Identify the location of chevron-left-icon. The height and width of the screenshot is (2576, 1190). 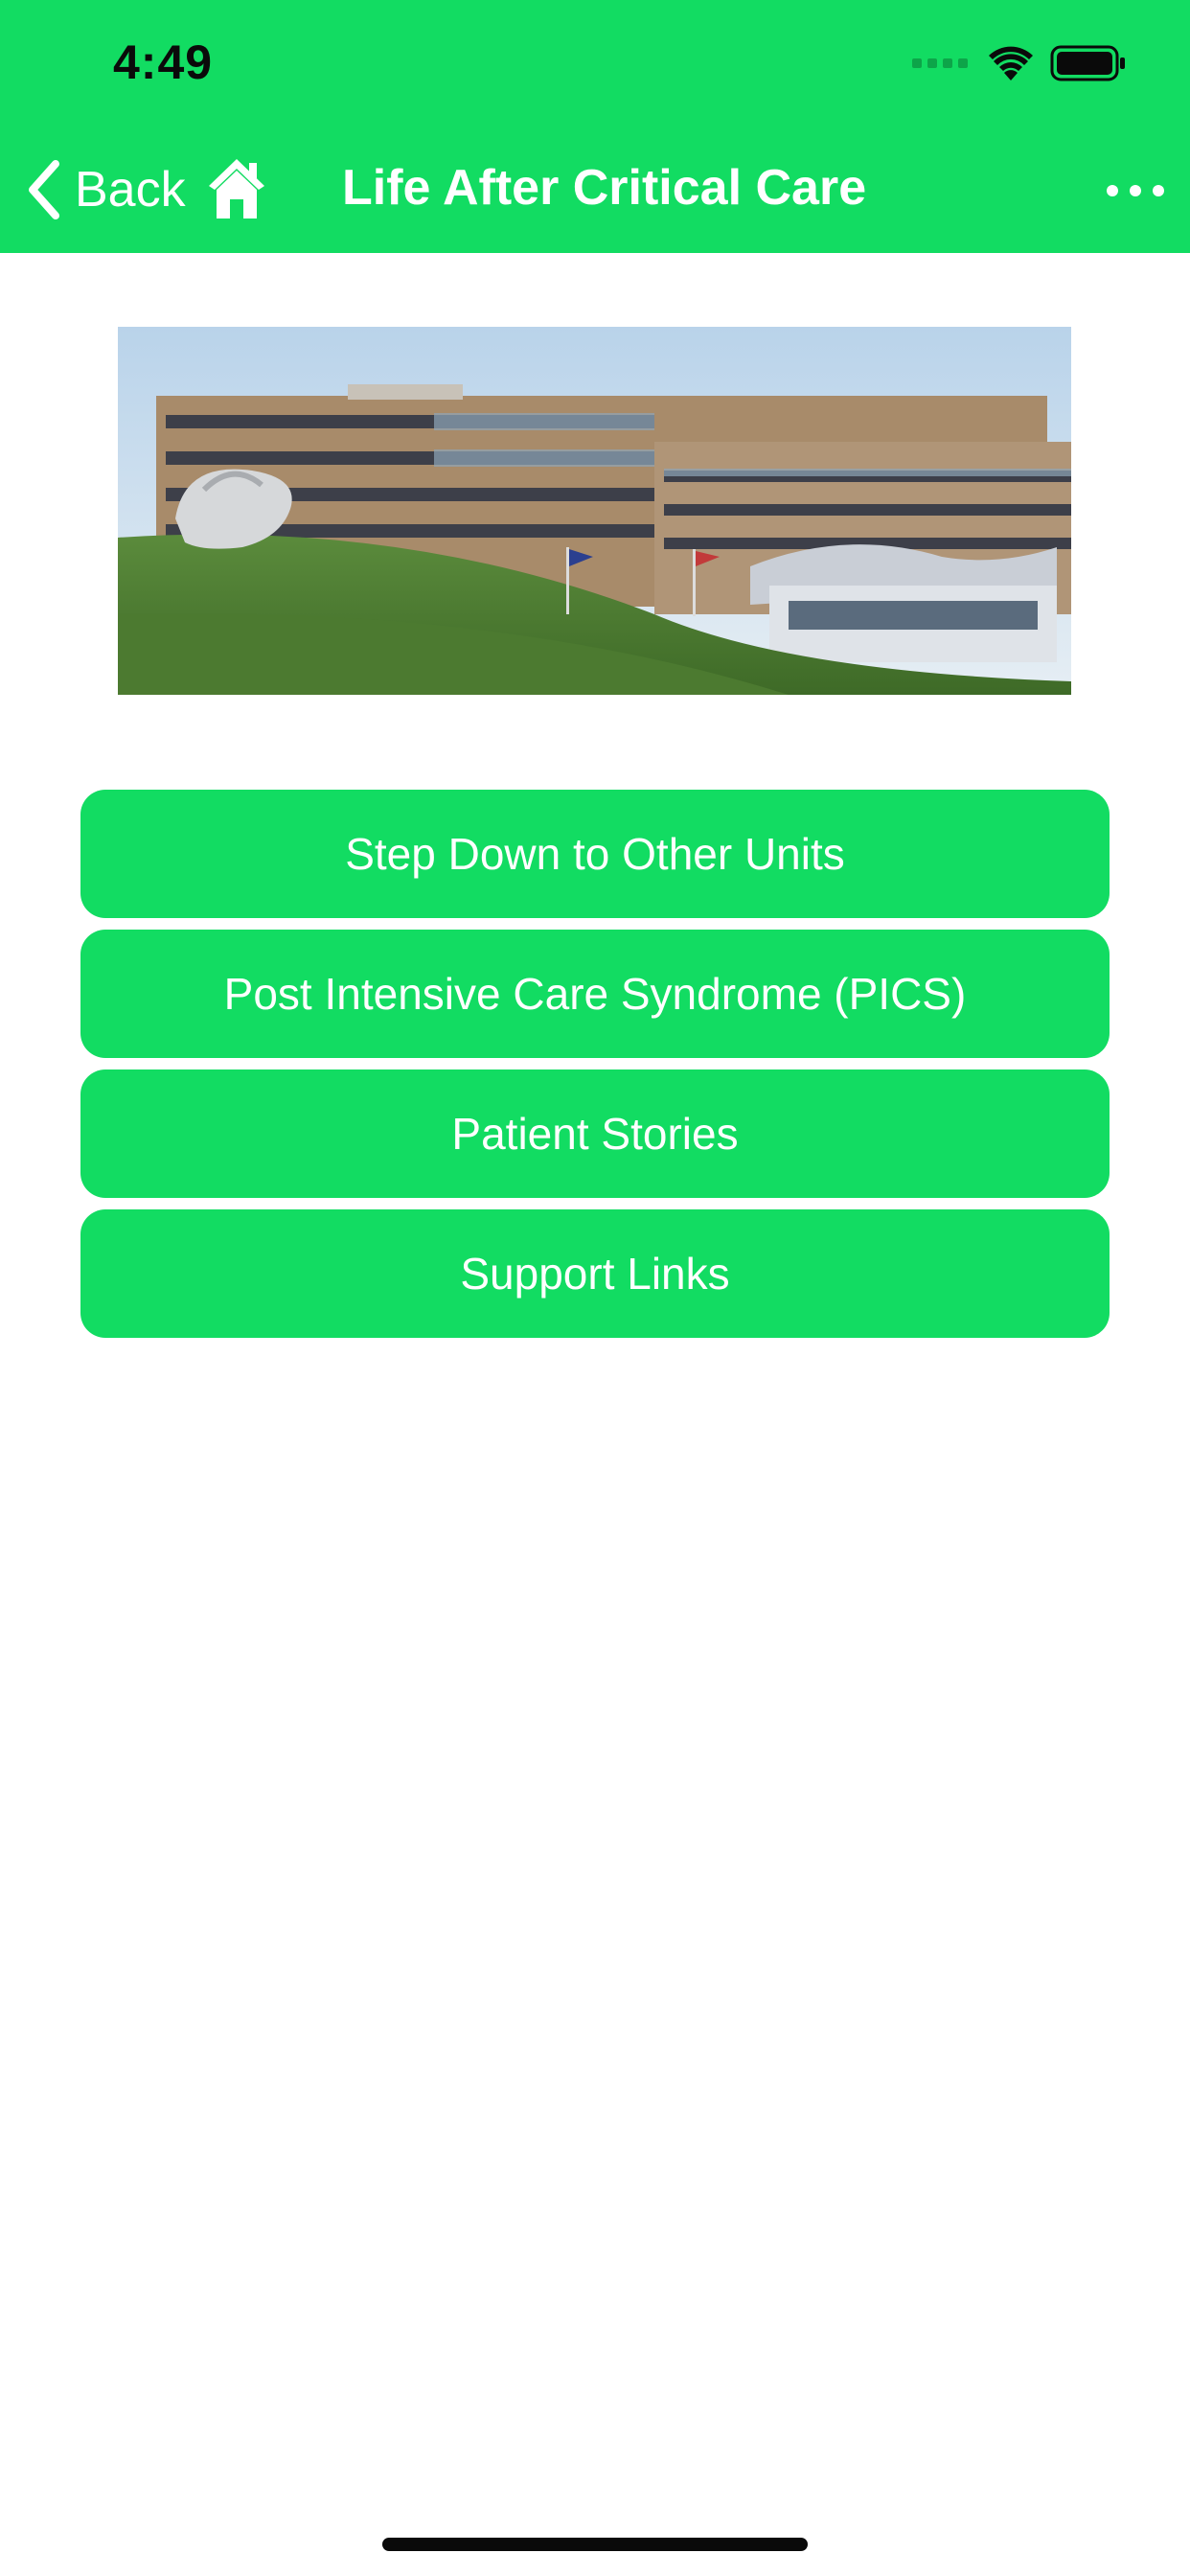
(44, 189).